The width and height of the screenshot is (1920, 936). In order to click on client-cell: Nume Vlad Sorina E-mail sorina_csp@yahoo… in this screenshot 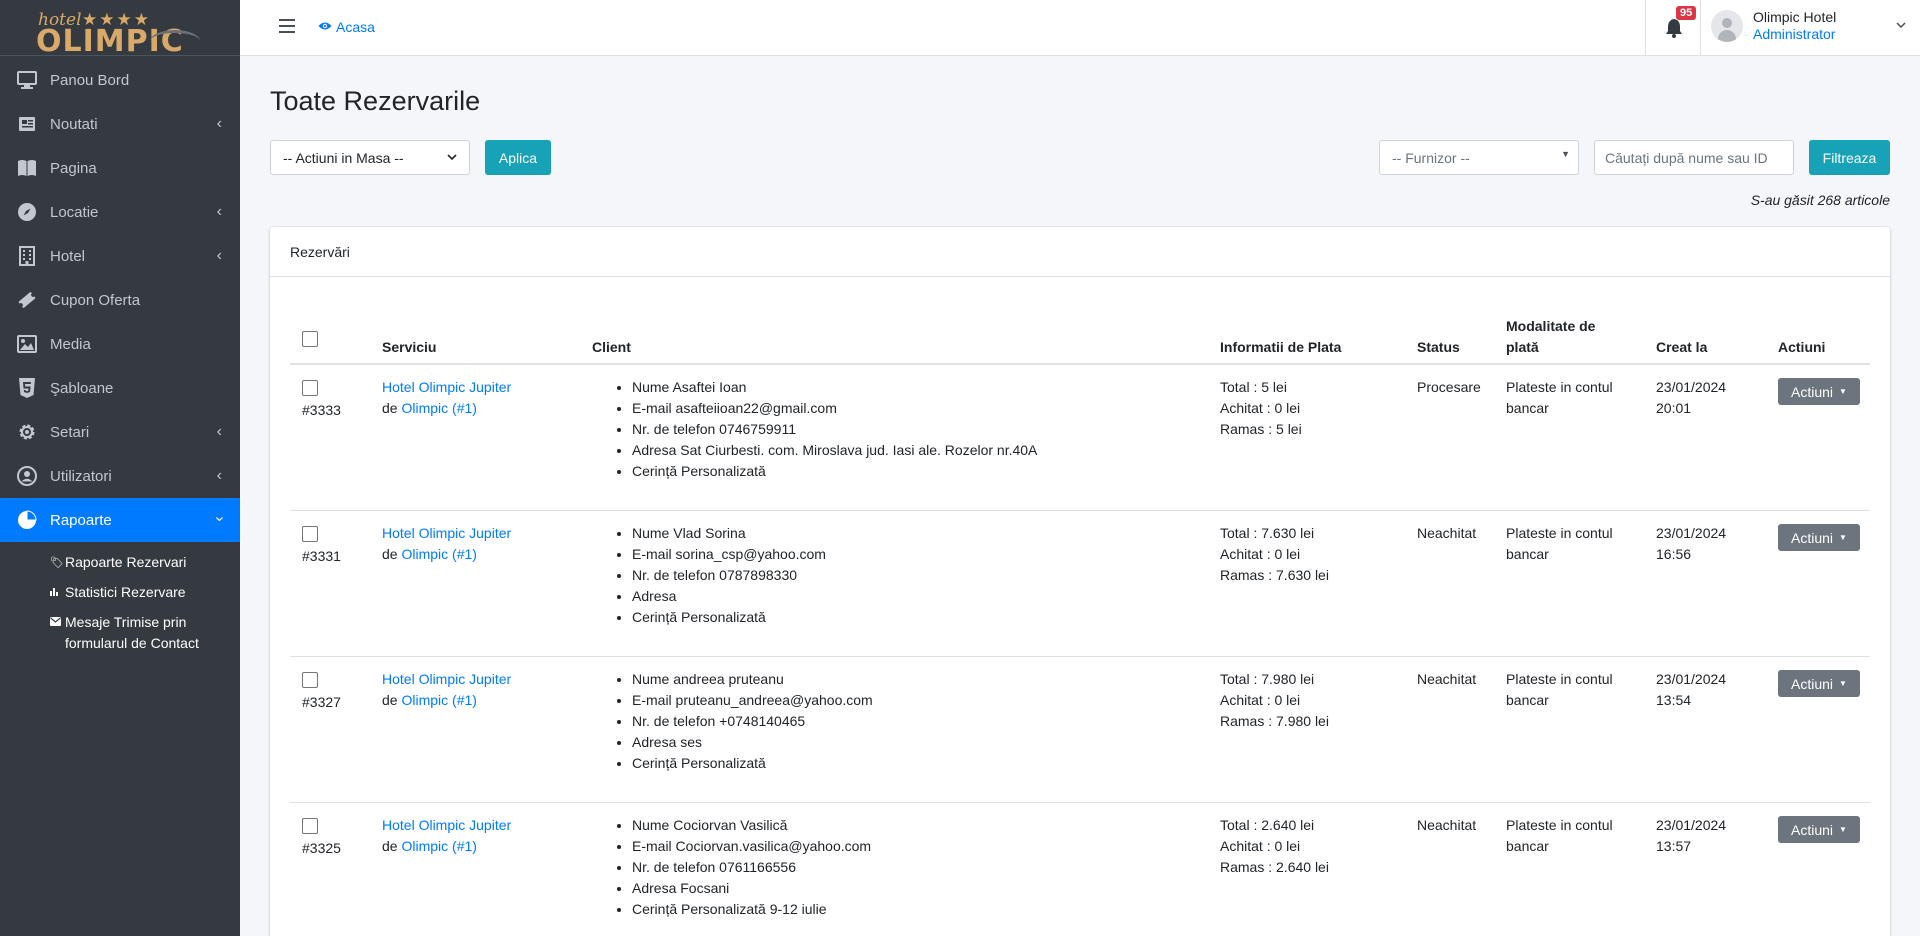, I will do `click(719, 575)`.